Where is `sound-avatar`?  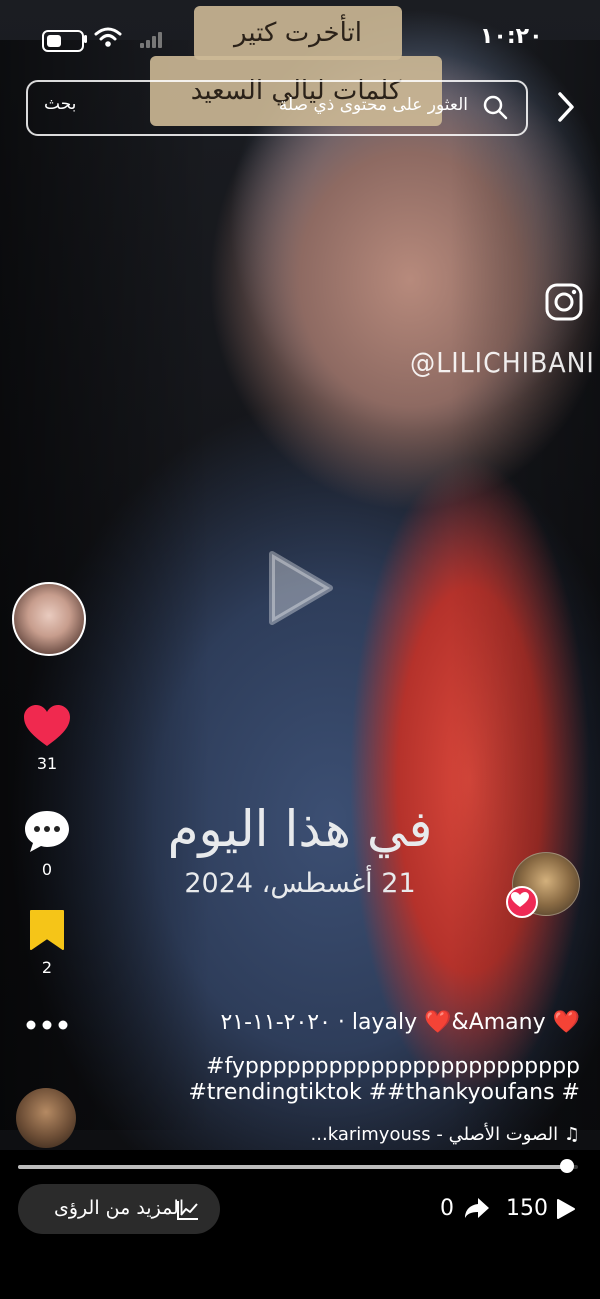
sound-avatar is located at coordinates (46, 1118).